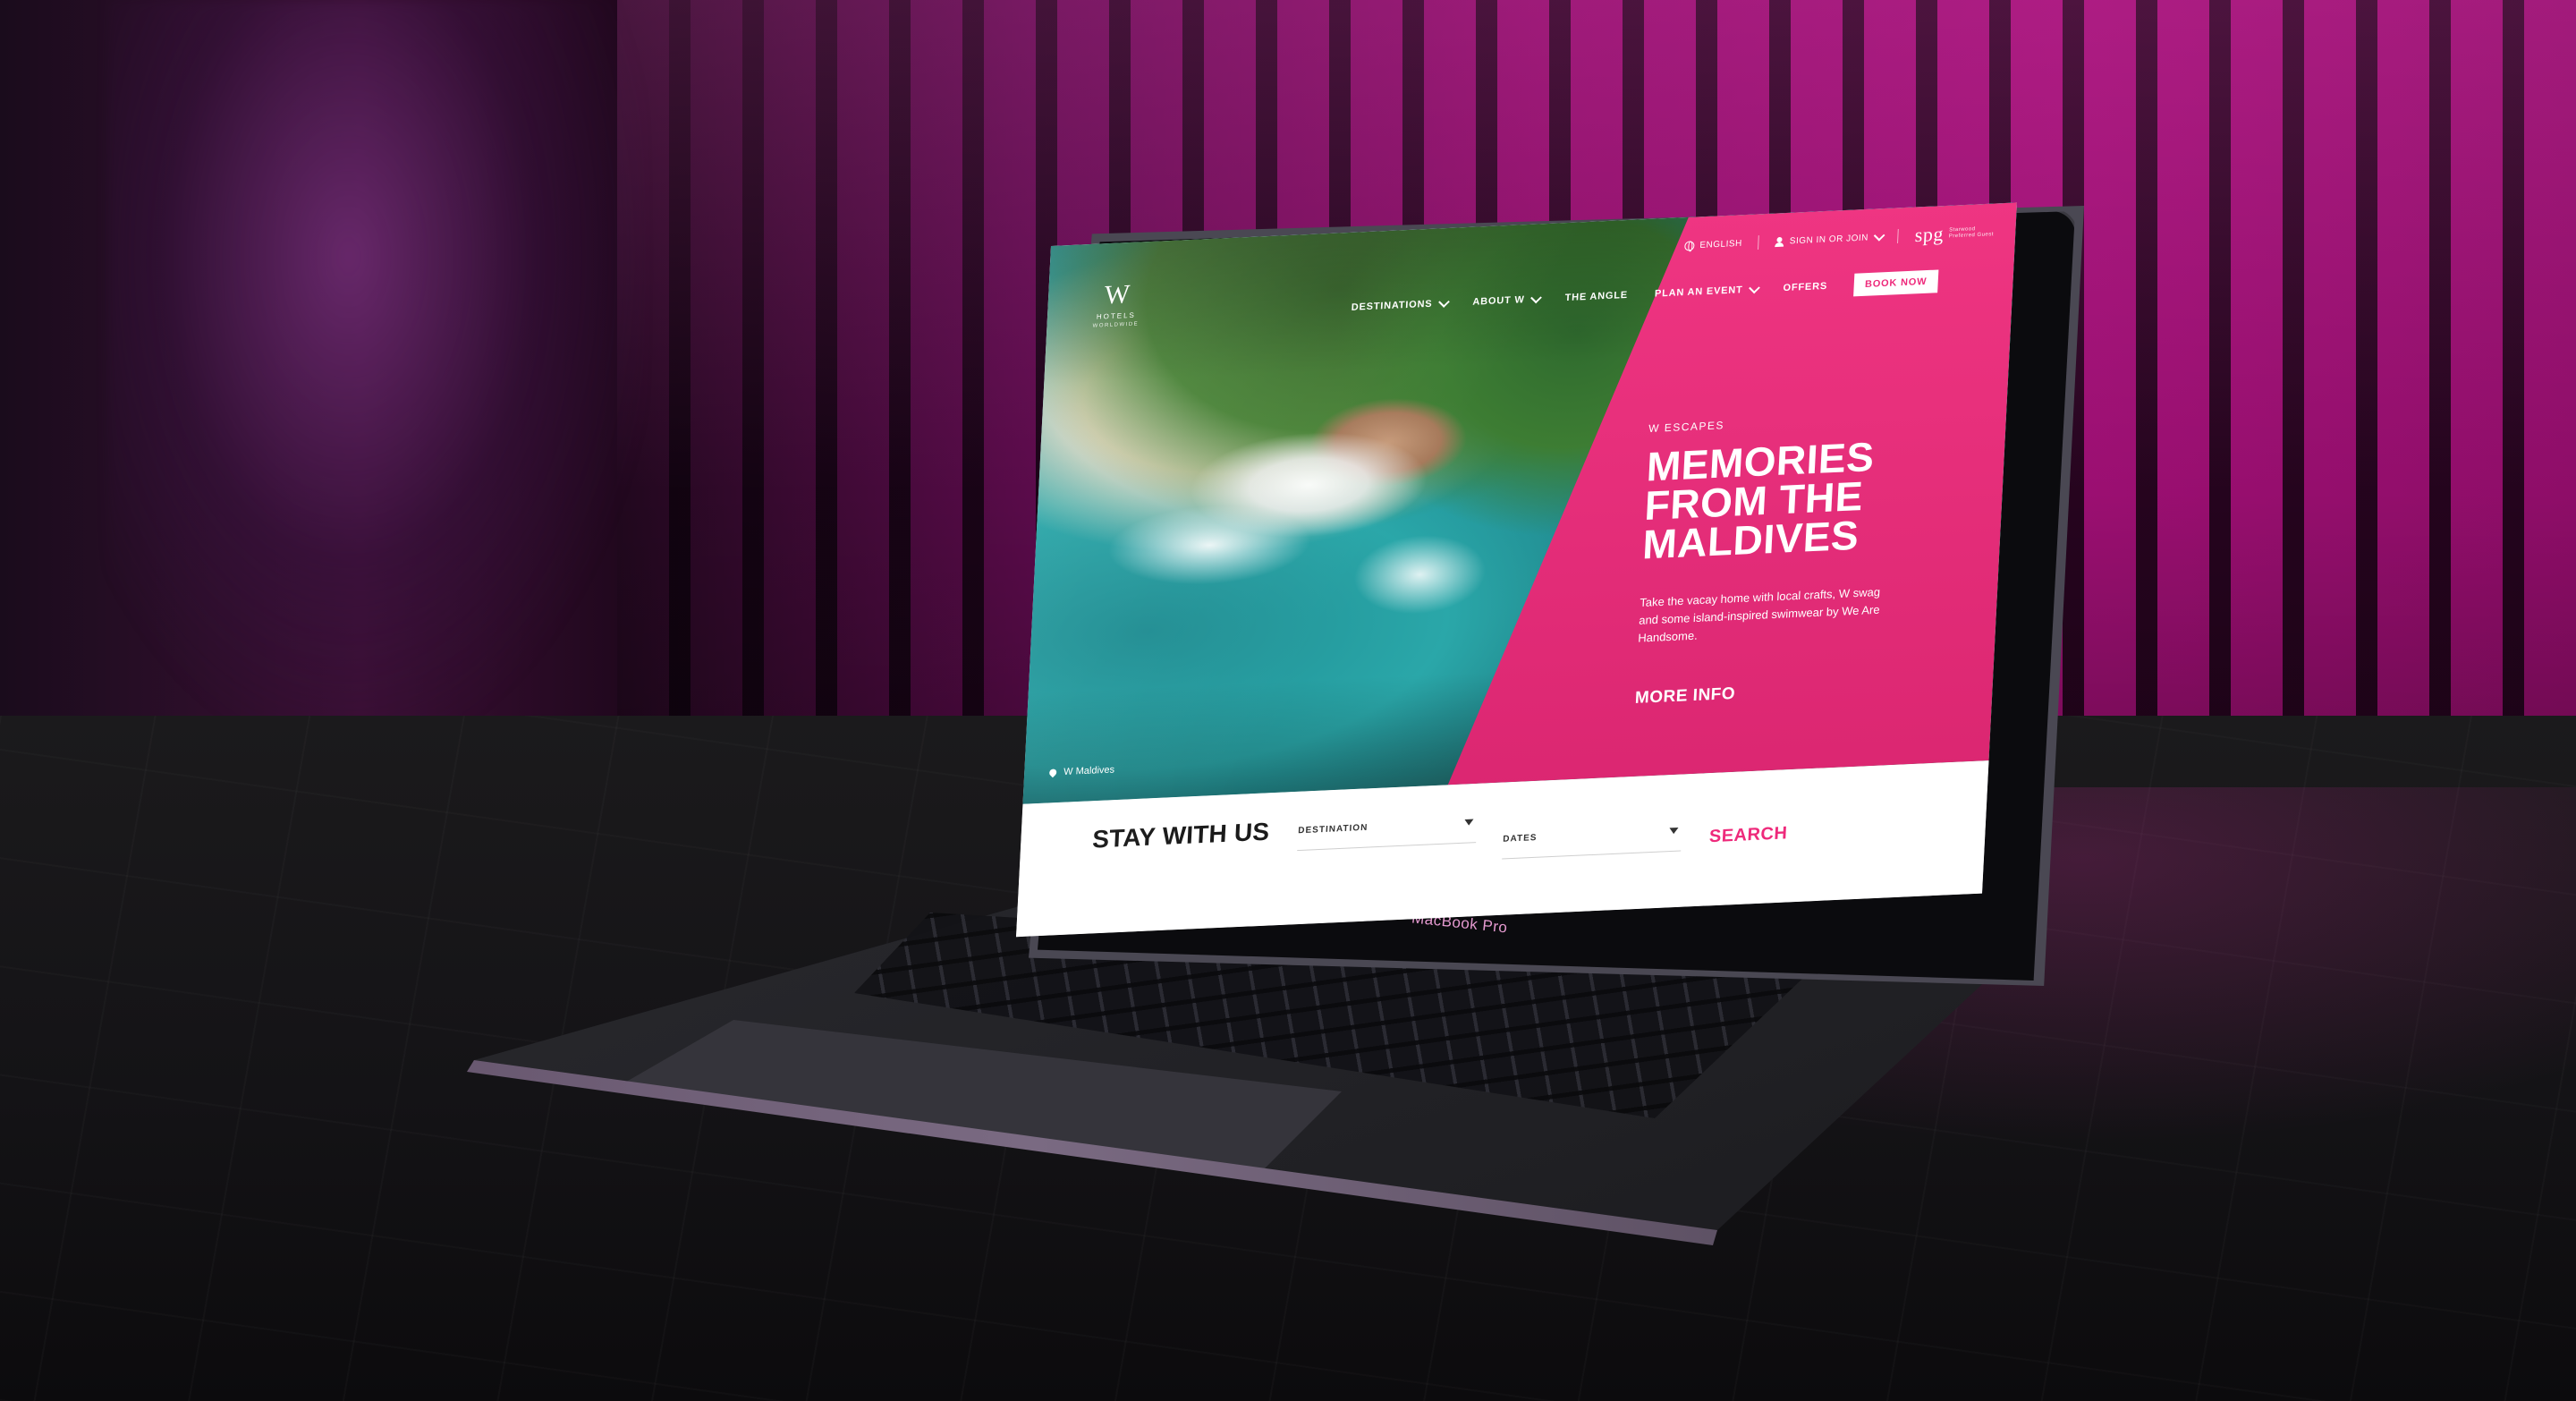 The height and width of the screenshot is (1401, 2576). Describe the element at coordinates (1117, 294) in the screenshot. I see `logo-mark: W` at that location.